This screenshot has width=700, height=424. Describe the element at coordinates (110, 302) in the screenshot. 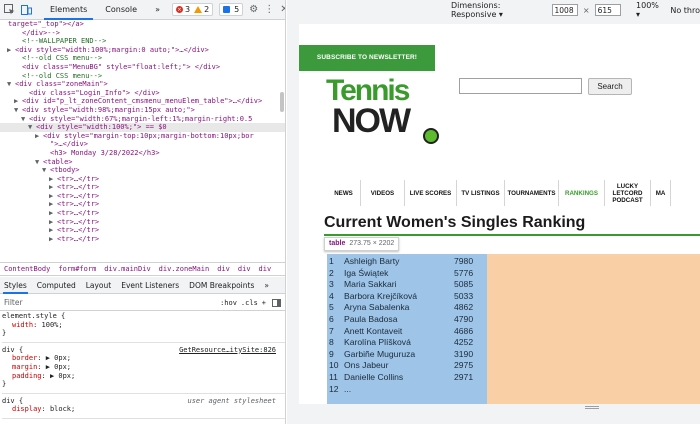

I see `styles-filter-input: Filter` at that location.